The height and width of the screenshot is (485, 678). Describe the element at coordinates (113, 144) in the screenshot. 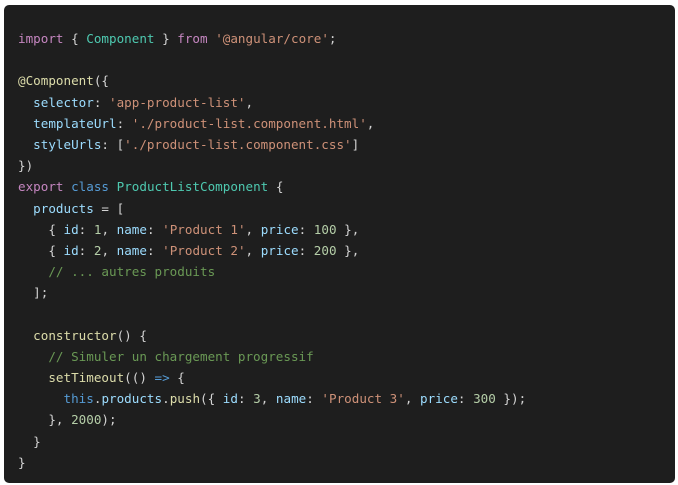

I see `code-token: : [` at that location.